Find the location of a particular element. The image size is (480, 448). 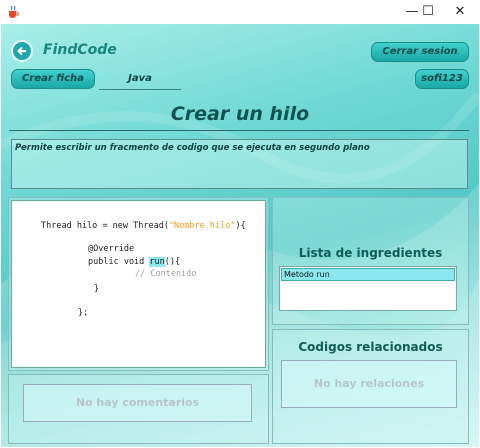

maximize-button: ☐ is located at coordinates (428, 12).